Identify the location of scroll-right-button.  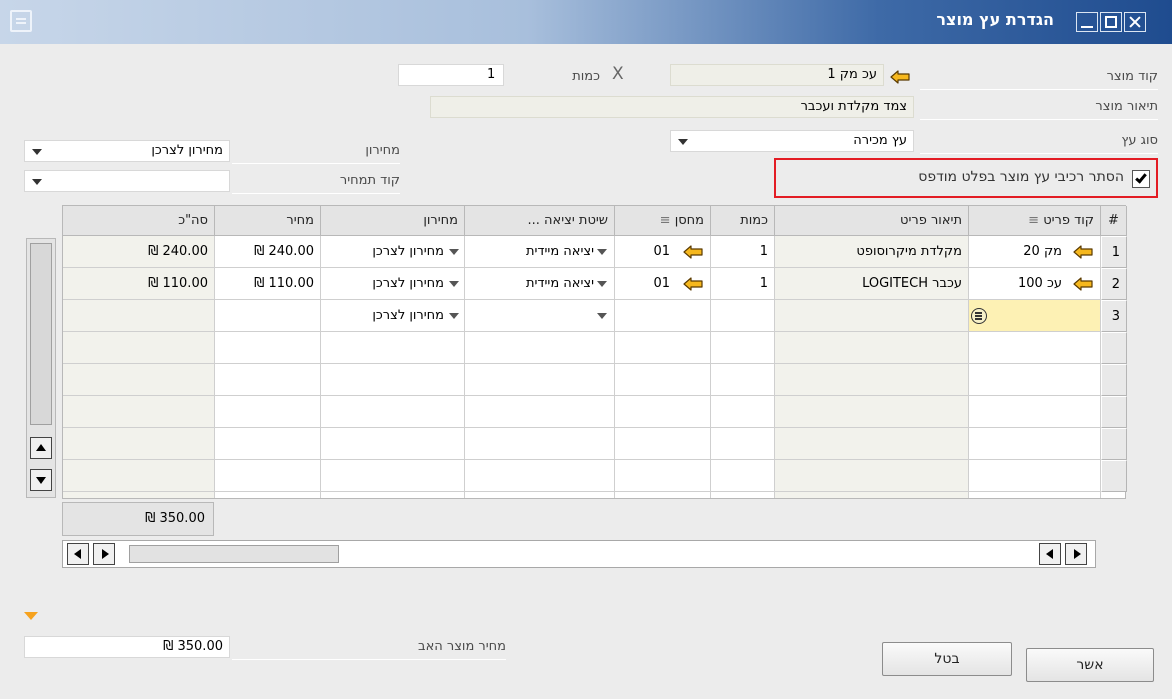
(104, 554).